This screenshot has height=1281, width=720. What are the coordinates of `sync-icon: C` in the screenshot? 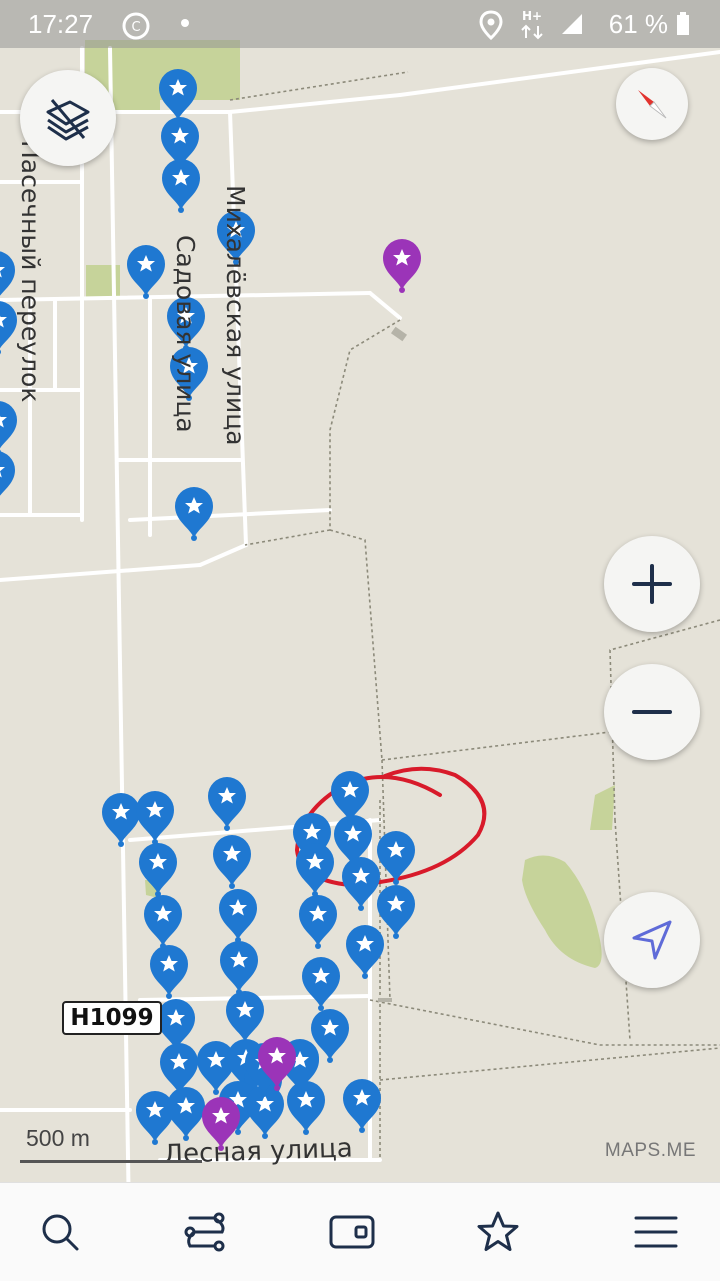 It's located at (136, 26).